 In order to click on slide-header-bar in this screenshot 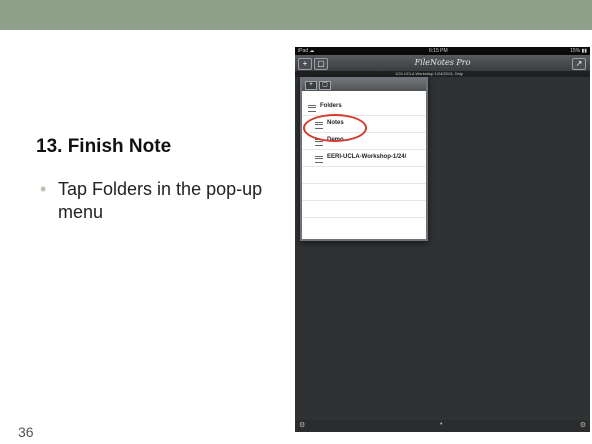, I will do `click(296, 15)`.